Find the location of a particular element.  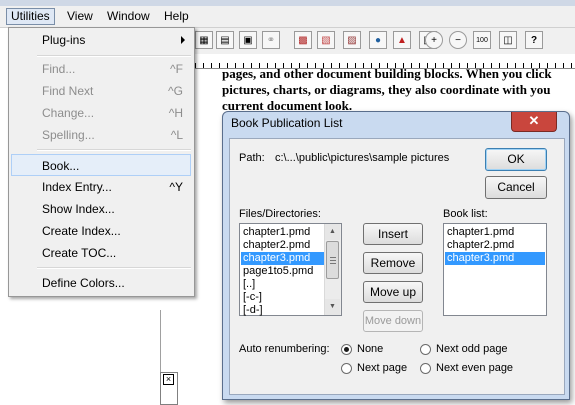

toolbar-gallery-icon: ▨ is located at coordinates (352, 40).